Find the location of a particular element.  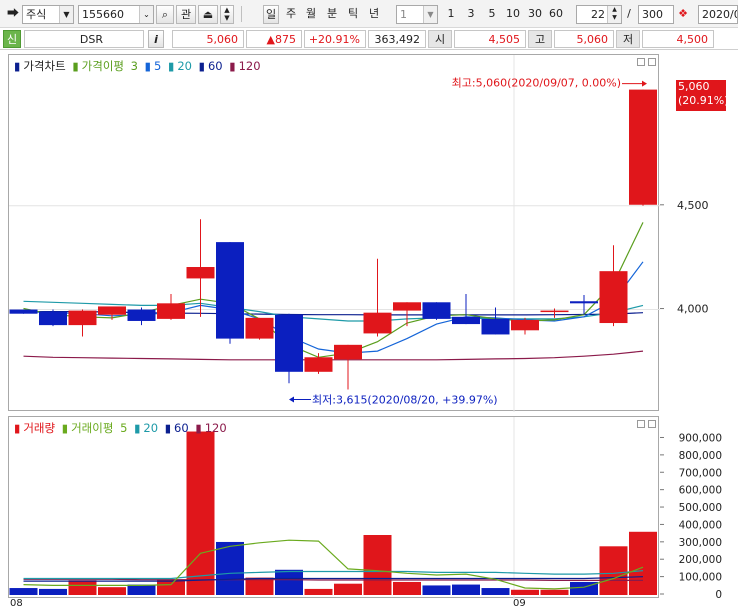

date-input: 2020/0 is located at coordinates (718, 14).